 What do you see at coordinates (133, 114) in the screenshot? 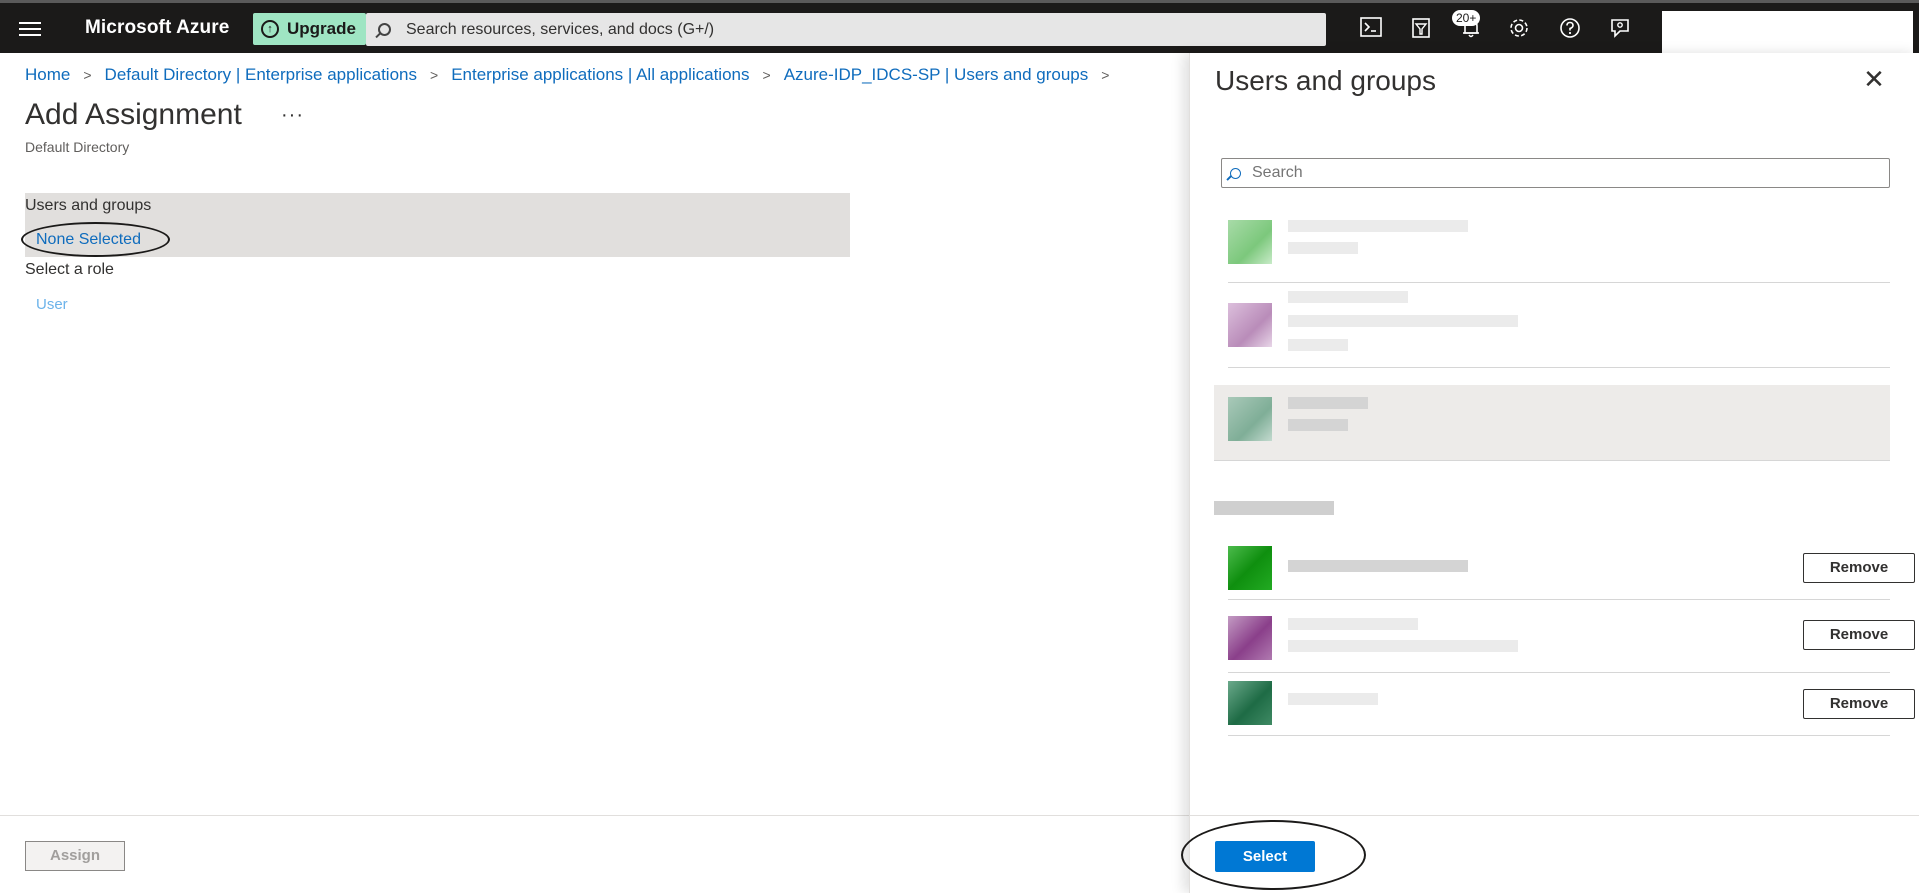
I see `page-title: Add Assignment` at bounding box center [133, 114].